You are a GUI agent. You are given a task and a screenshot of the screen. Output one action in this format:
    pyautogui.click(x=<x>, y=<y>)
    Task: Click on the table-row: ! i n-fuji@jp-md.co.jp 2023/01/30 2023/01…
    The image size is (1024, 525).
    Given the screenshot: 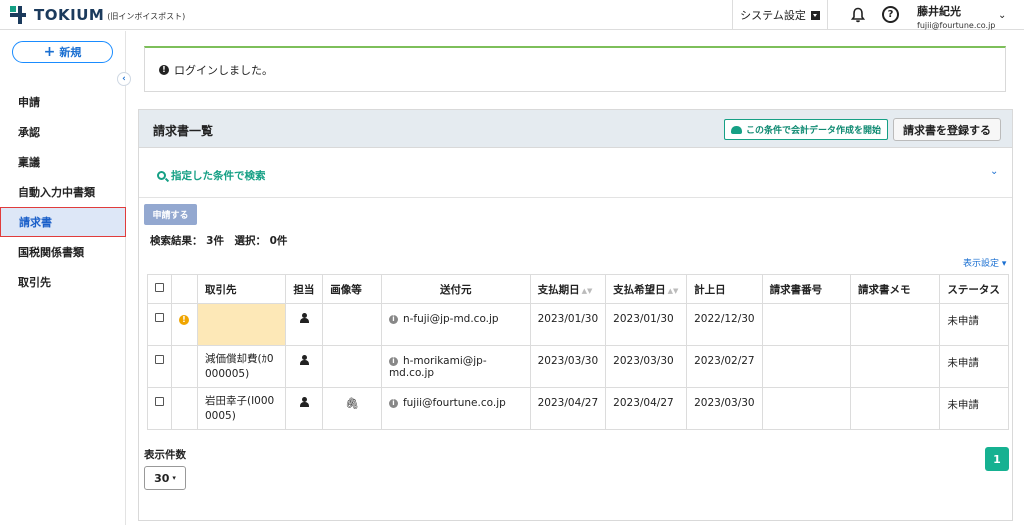 What is the action you would take?
    pyautogui.click(x=578, y=324)
    